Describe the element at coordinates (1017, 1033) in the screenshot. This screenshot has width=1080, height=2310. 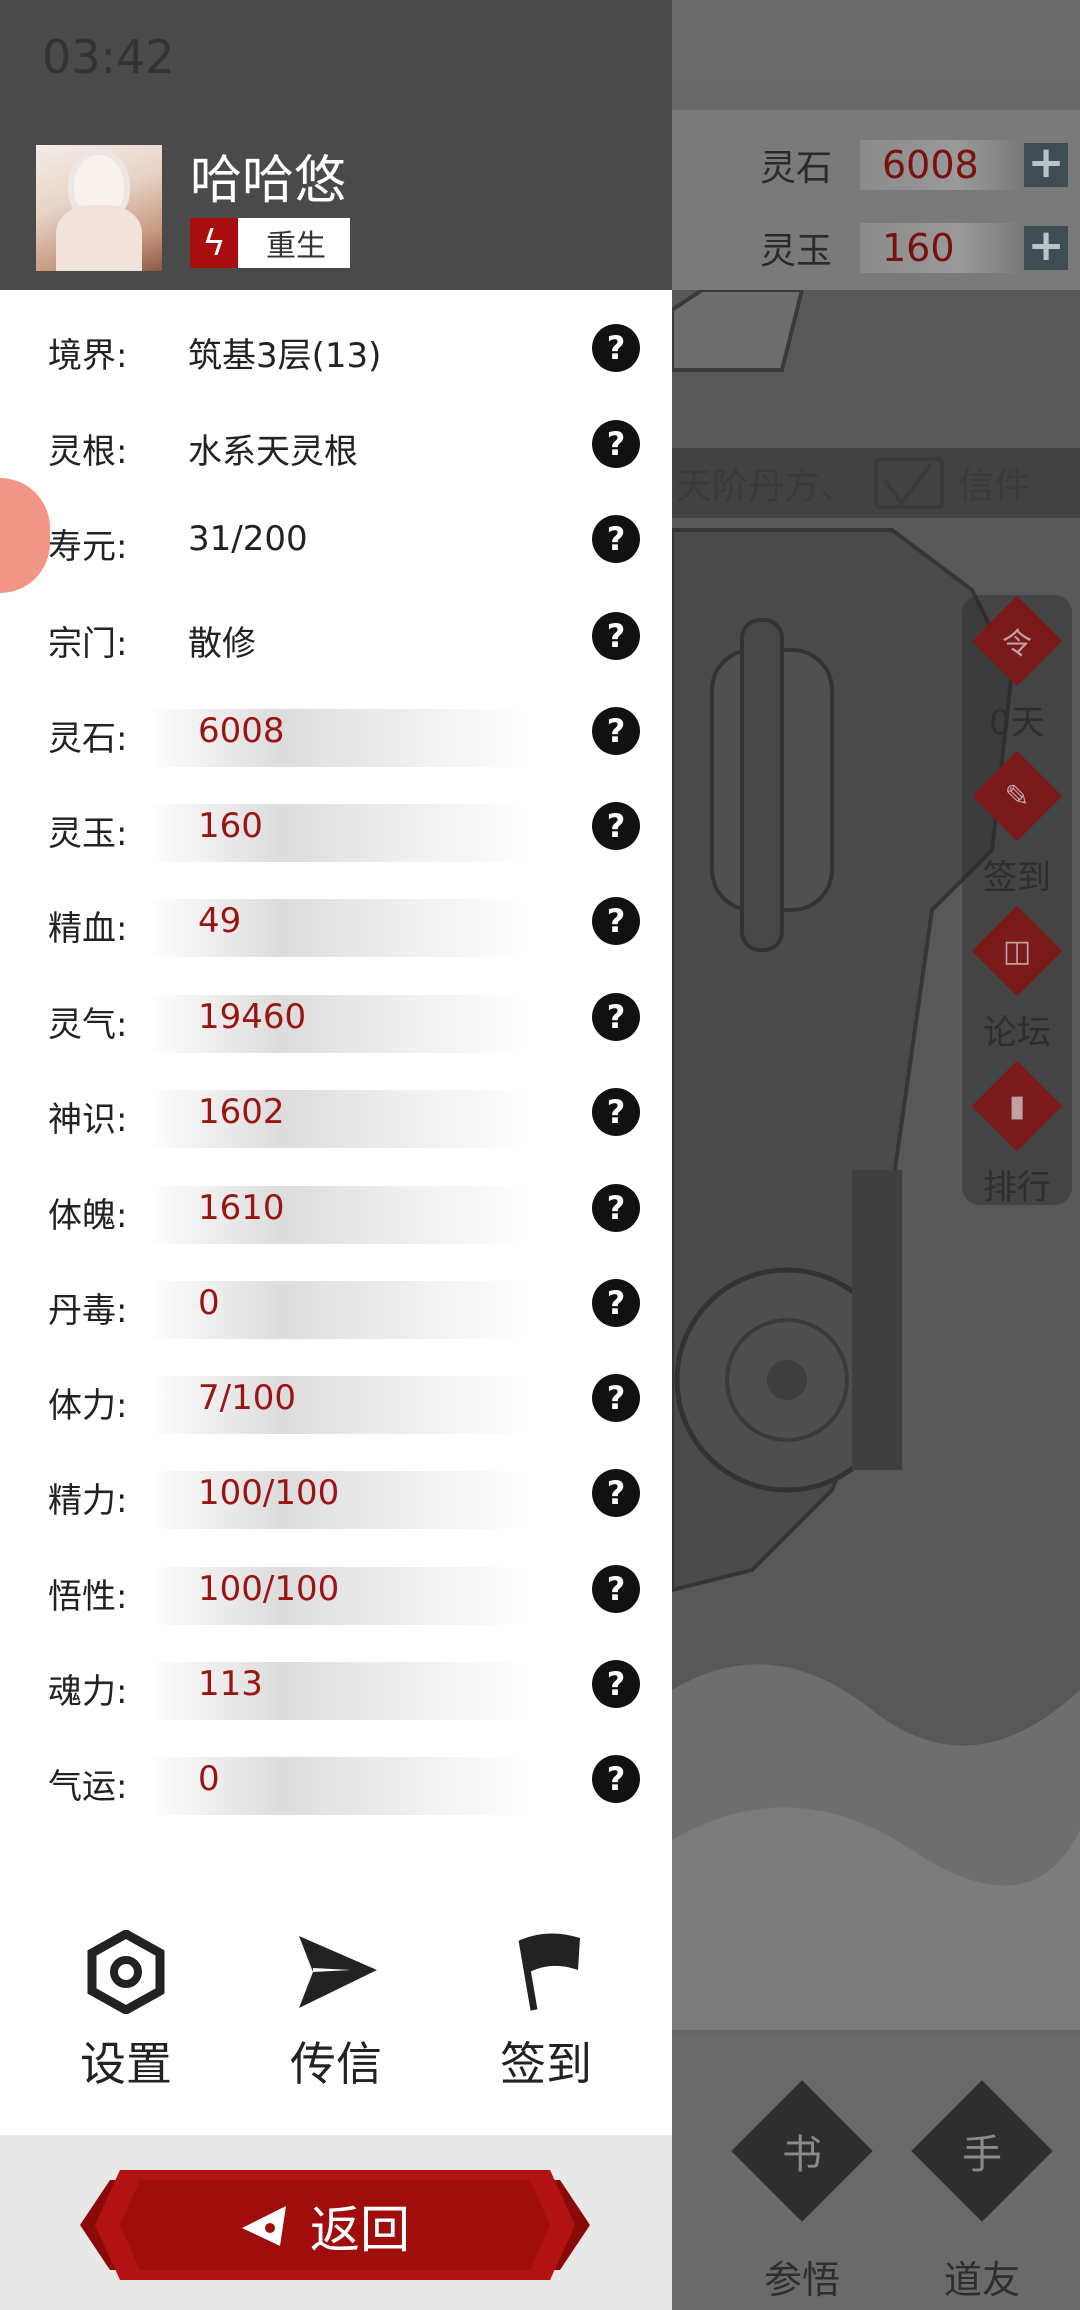
I see `side-item-label: 论坛` at that location.